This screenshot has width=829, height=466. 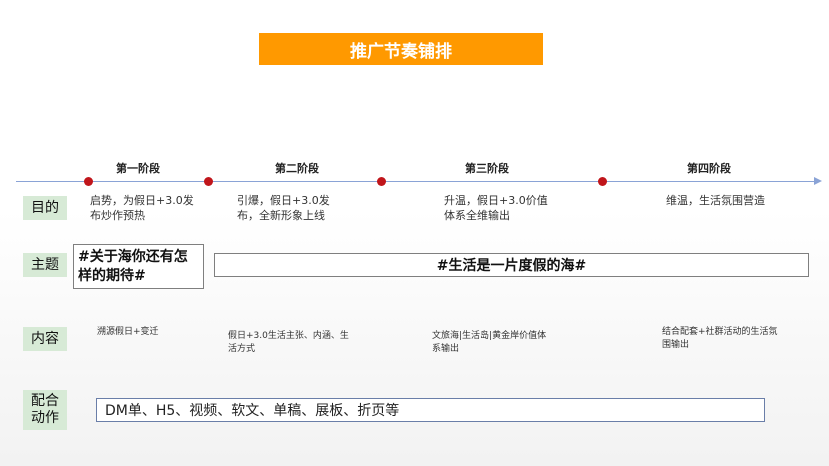 What do you see at coordinates (720, 338) in the screenshot?
I see `content-stage-4: 结合配套+社群活动的生活氛围输出` at bounding box center [720, 338].